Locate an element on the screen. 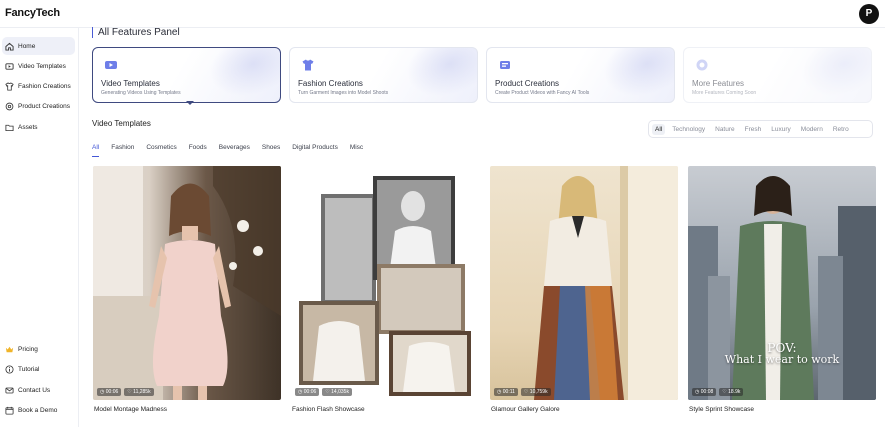 The width and height of the screenshot is (885, 427). sidebar-item-home: Home is located at coordinates (38, 46).